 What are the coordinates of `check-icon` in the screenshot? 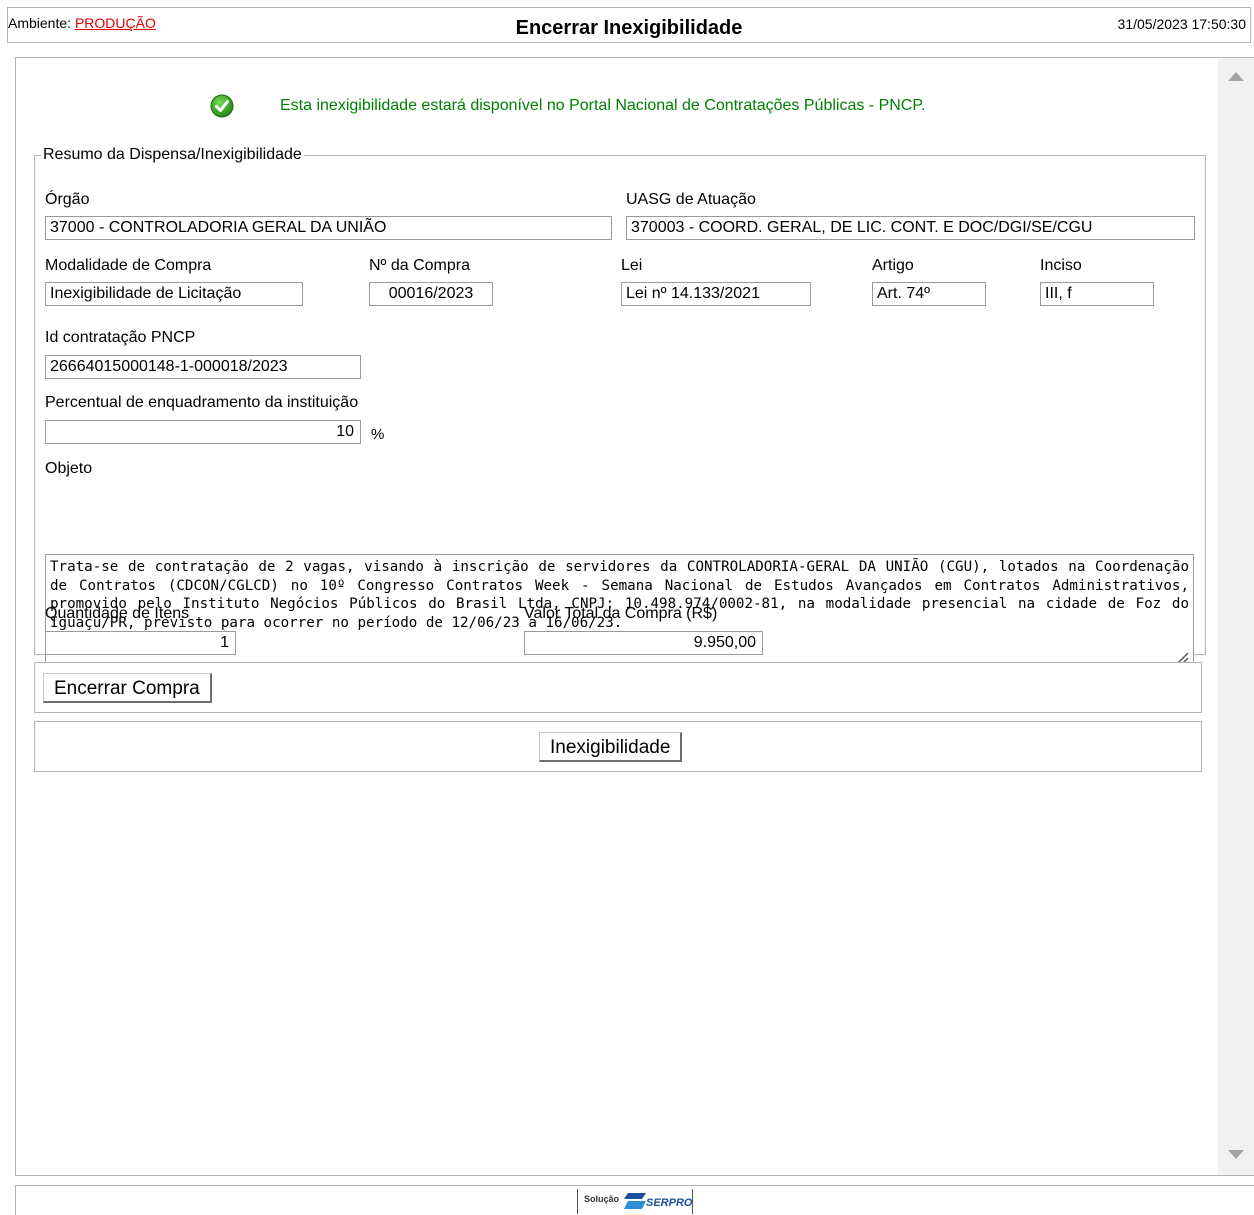 It's located at (222, 106).